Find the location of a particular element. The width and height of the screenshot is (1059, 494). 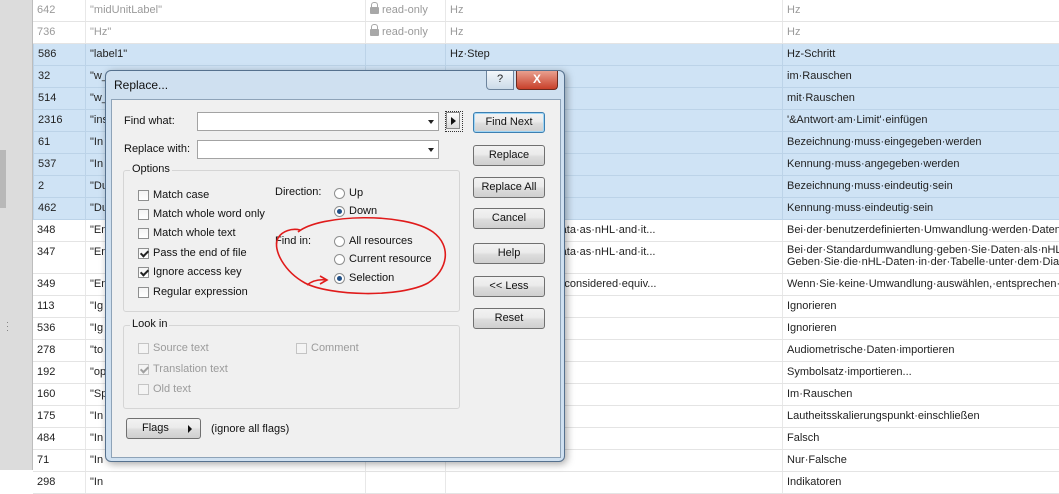

match-whole-text-checkbox: Match whole text is located at coordinates (187, 233).